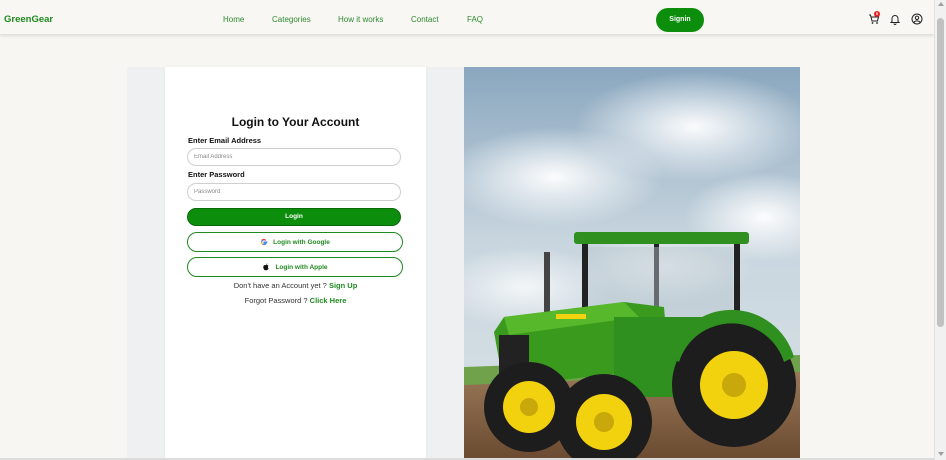  What do you see at coordinates (940, 172) in the screenshot?
I see `scroll-thumb` at bounding box center [940, 172].